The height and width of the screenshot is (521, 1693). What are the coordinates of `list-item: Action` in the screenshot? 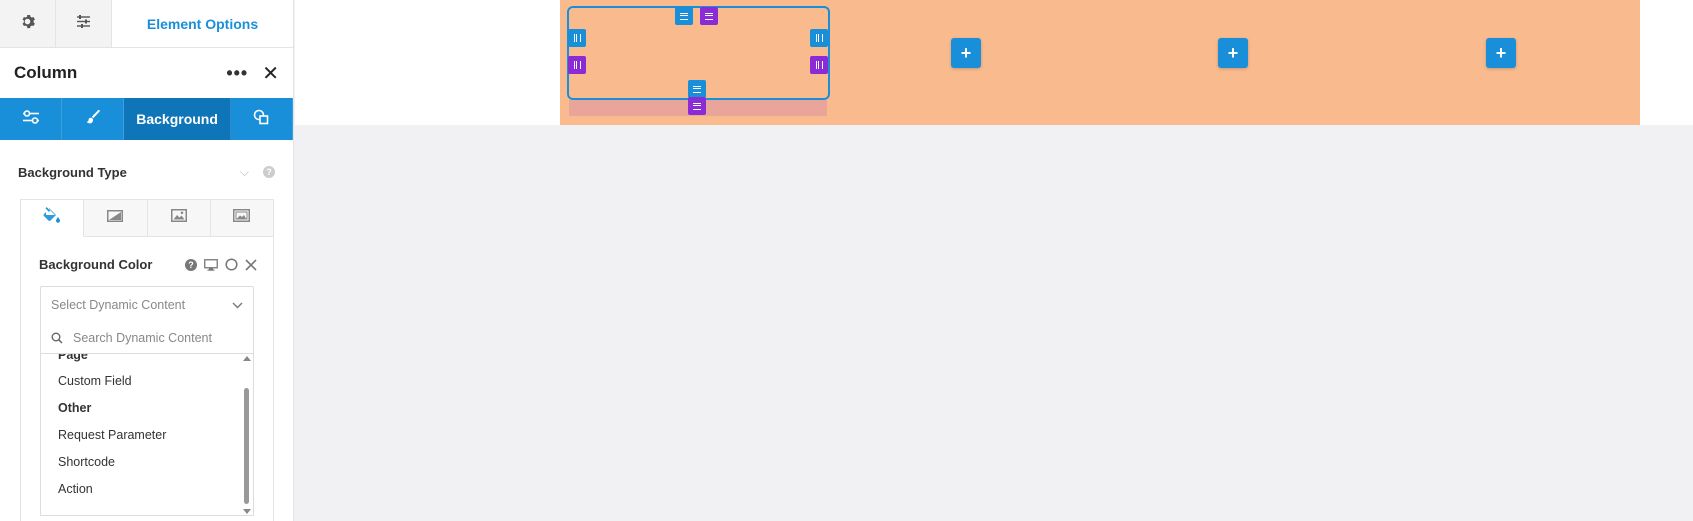 It's located at (75, 489).